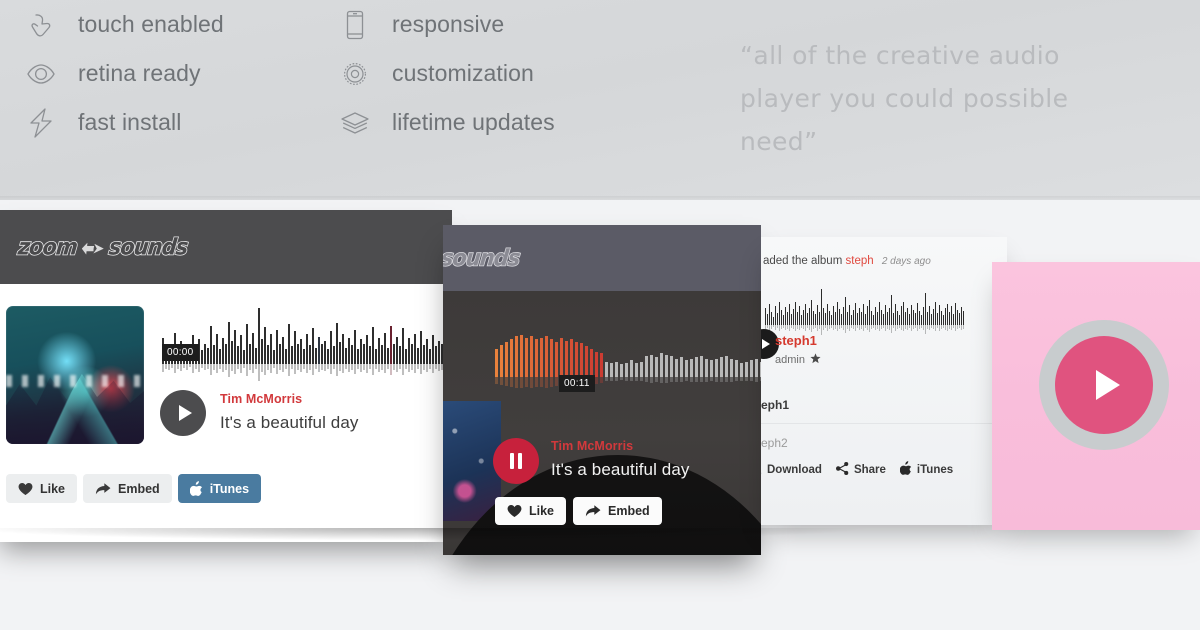 This screenshot has height=630, width=1200. I want to click on player-actions: Like Embed, so click(578, 511).